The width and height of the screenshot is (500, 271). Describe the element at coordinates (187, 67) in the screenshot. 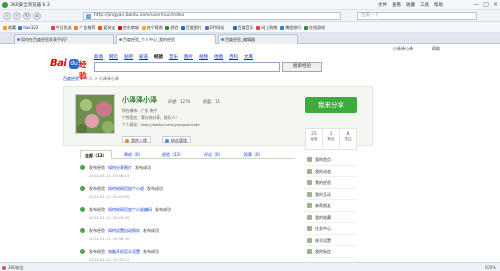

I see `site-search-input` at that location.